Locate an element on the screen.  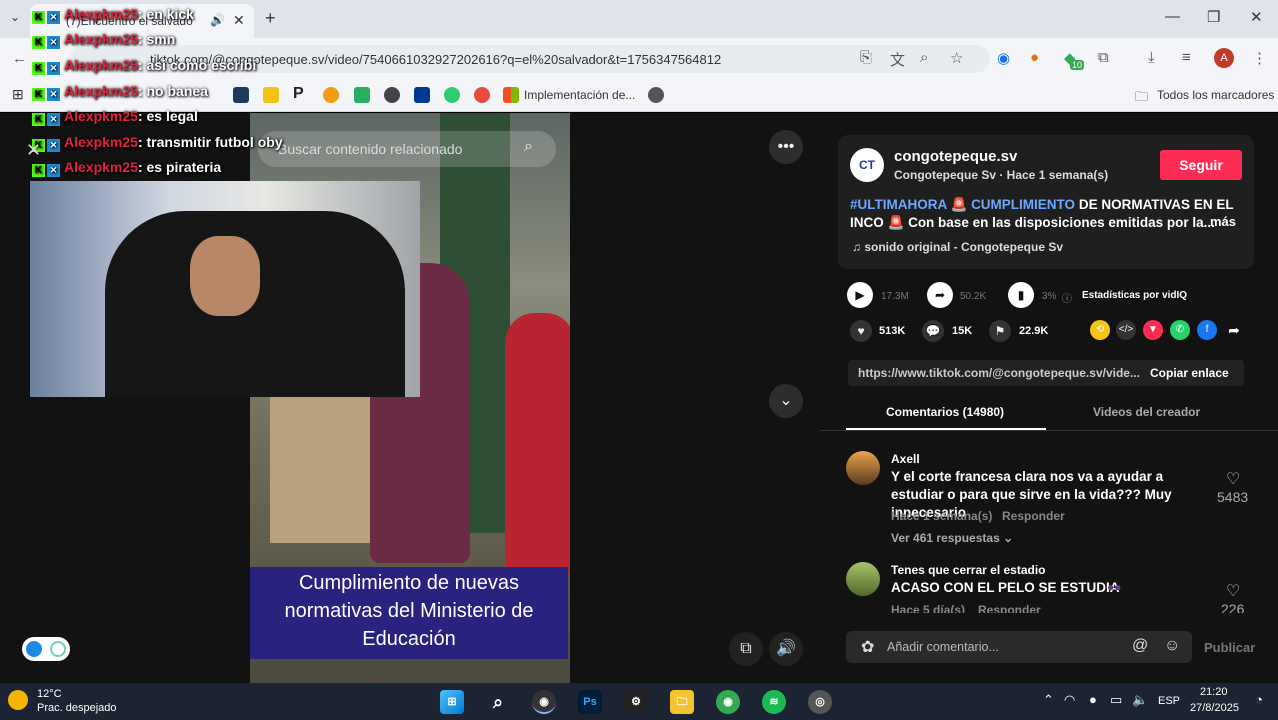
sticker-icon: ✿ is located at coordinates (867, 647).